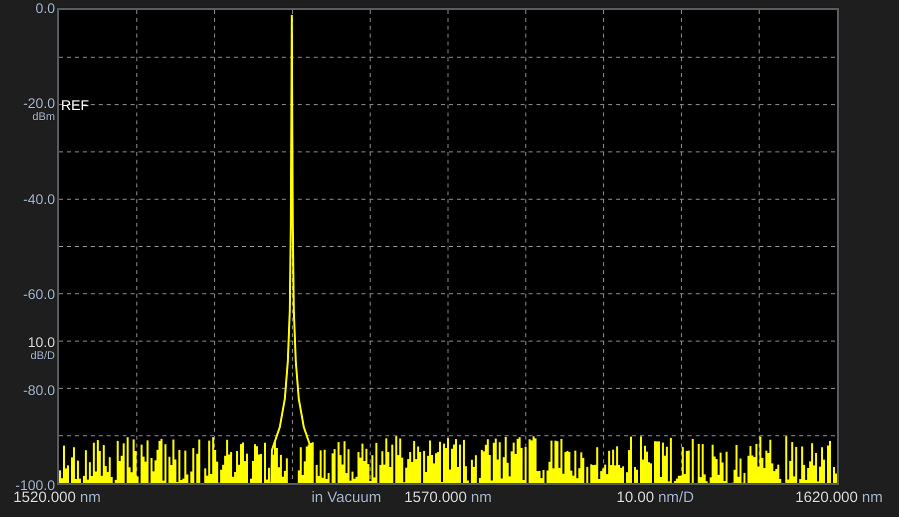 The width and height of the screenshot is (899, 517). I want to click on stop-wavelength-unit: nm, so click(872, 498).